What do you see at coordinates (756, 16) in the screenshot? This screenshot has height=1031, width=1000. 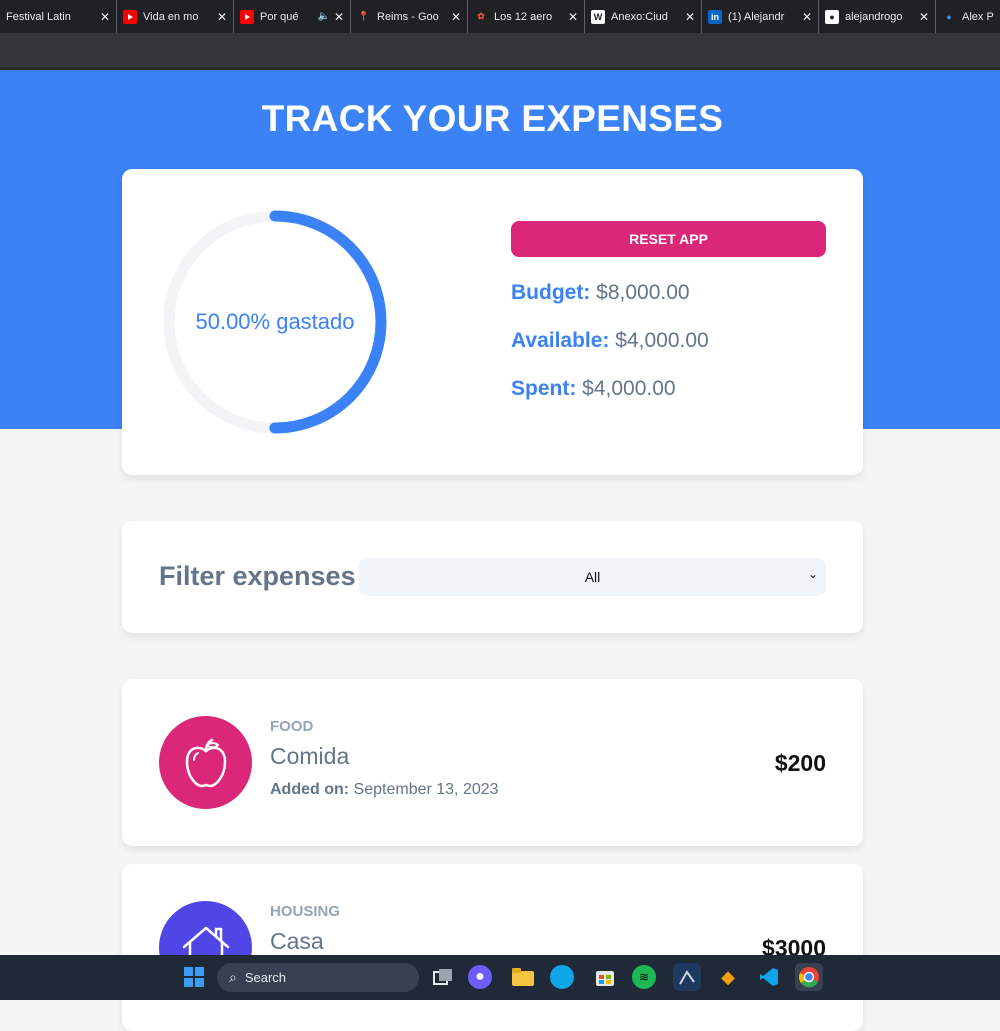 I see `tab-title: (1) Alejandr` at bounding box center [756, 16].